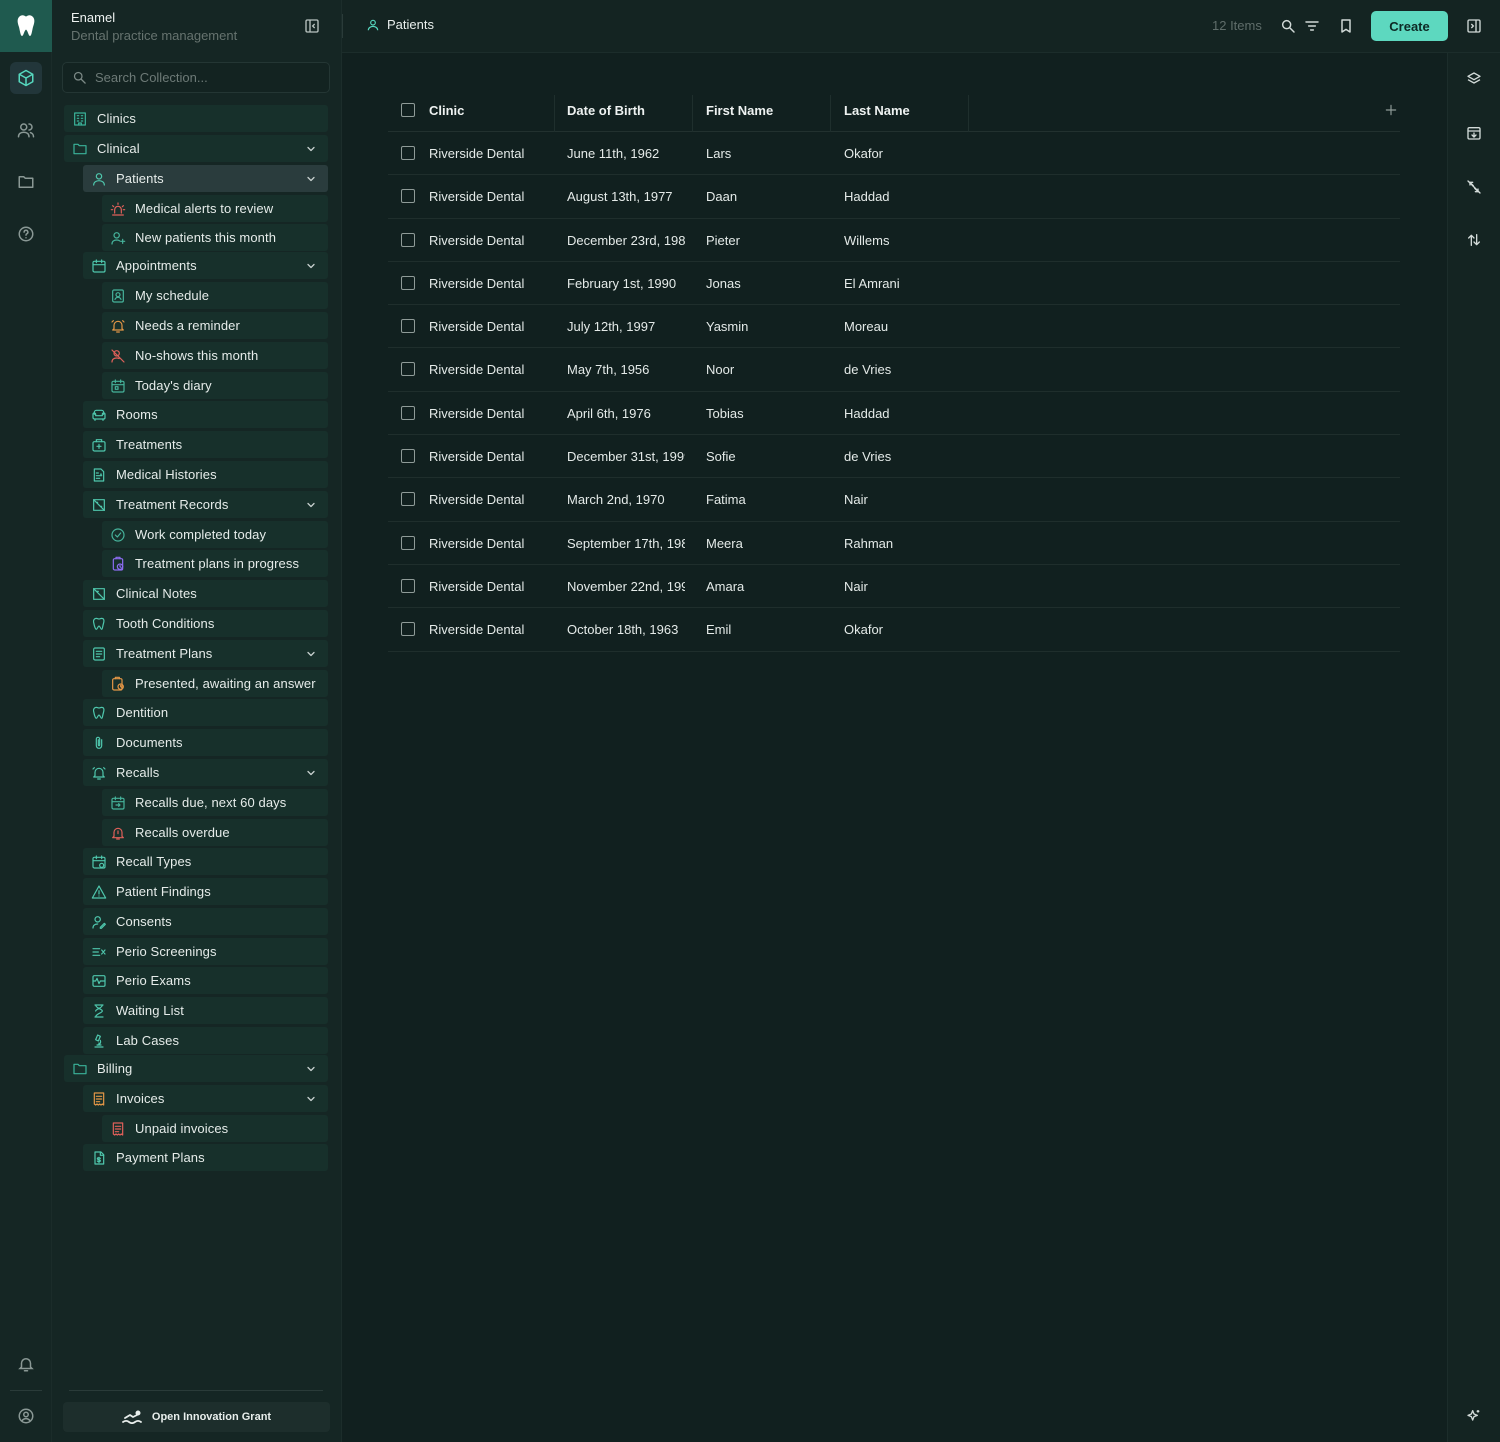  I want to click on table-cell-first-name: Jonas, so click(766, 283).